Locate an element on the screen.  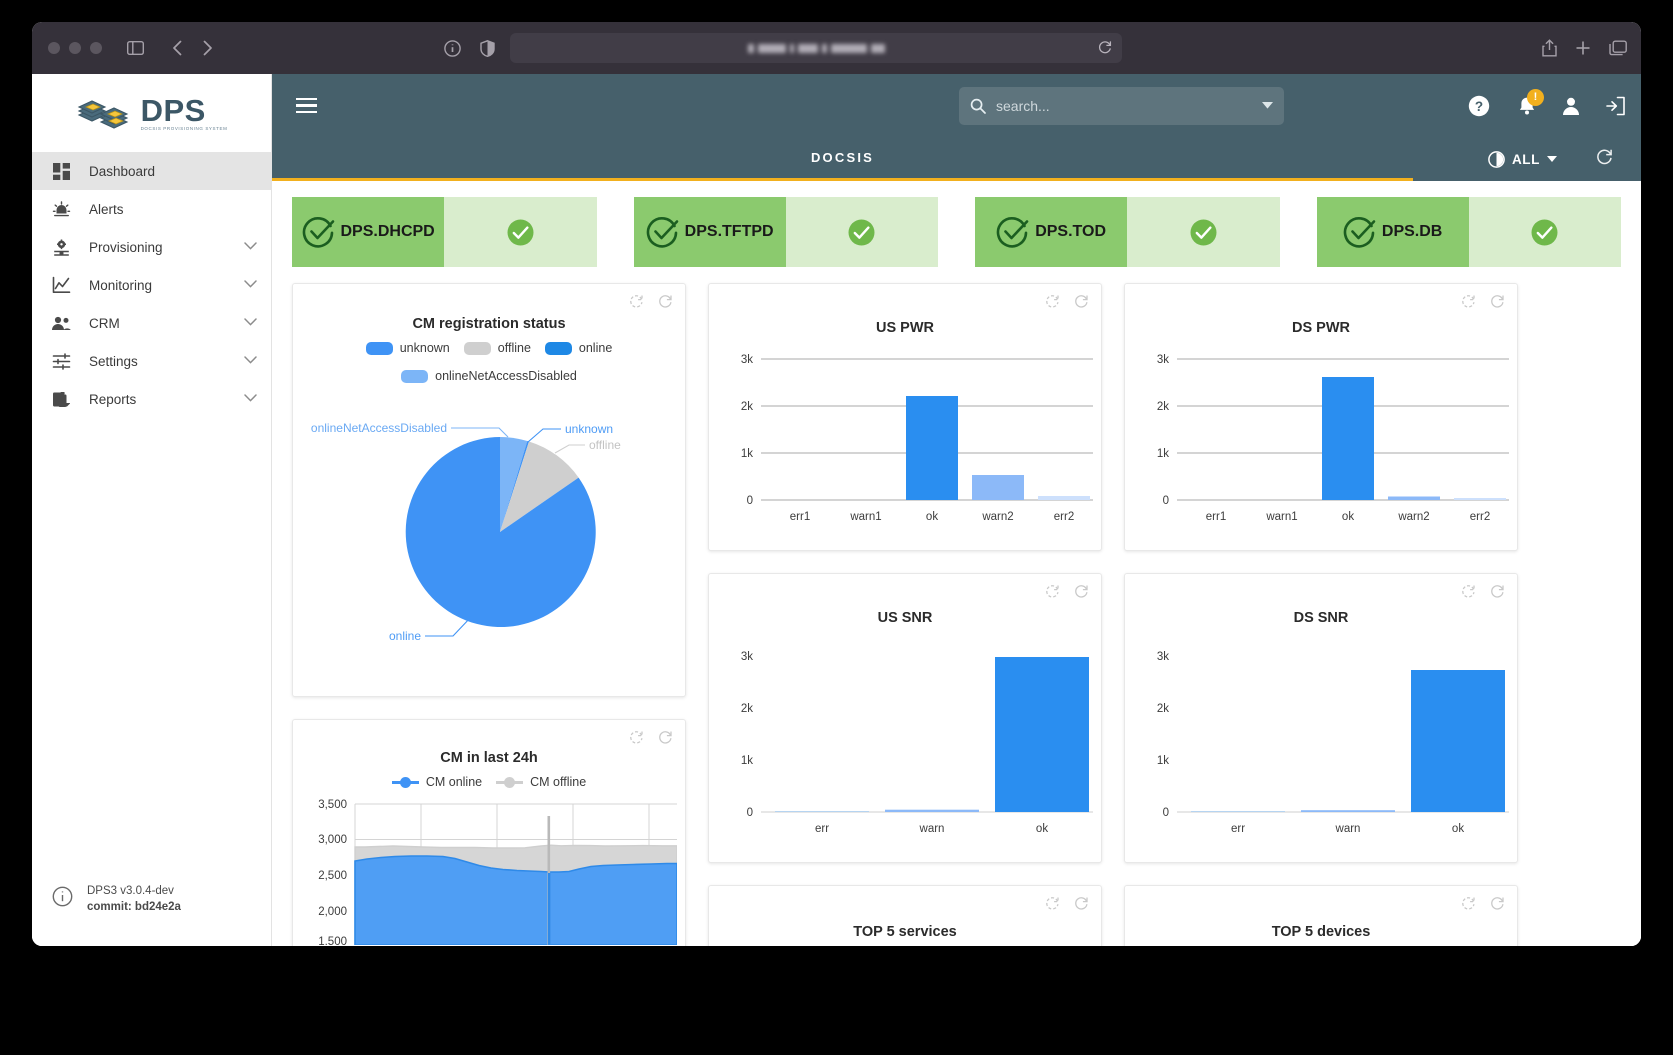
scope-label: ALL is located at coordinates (1525, 159).